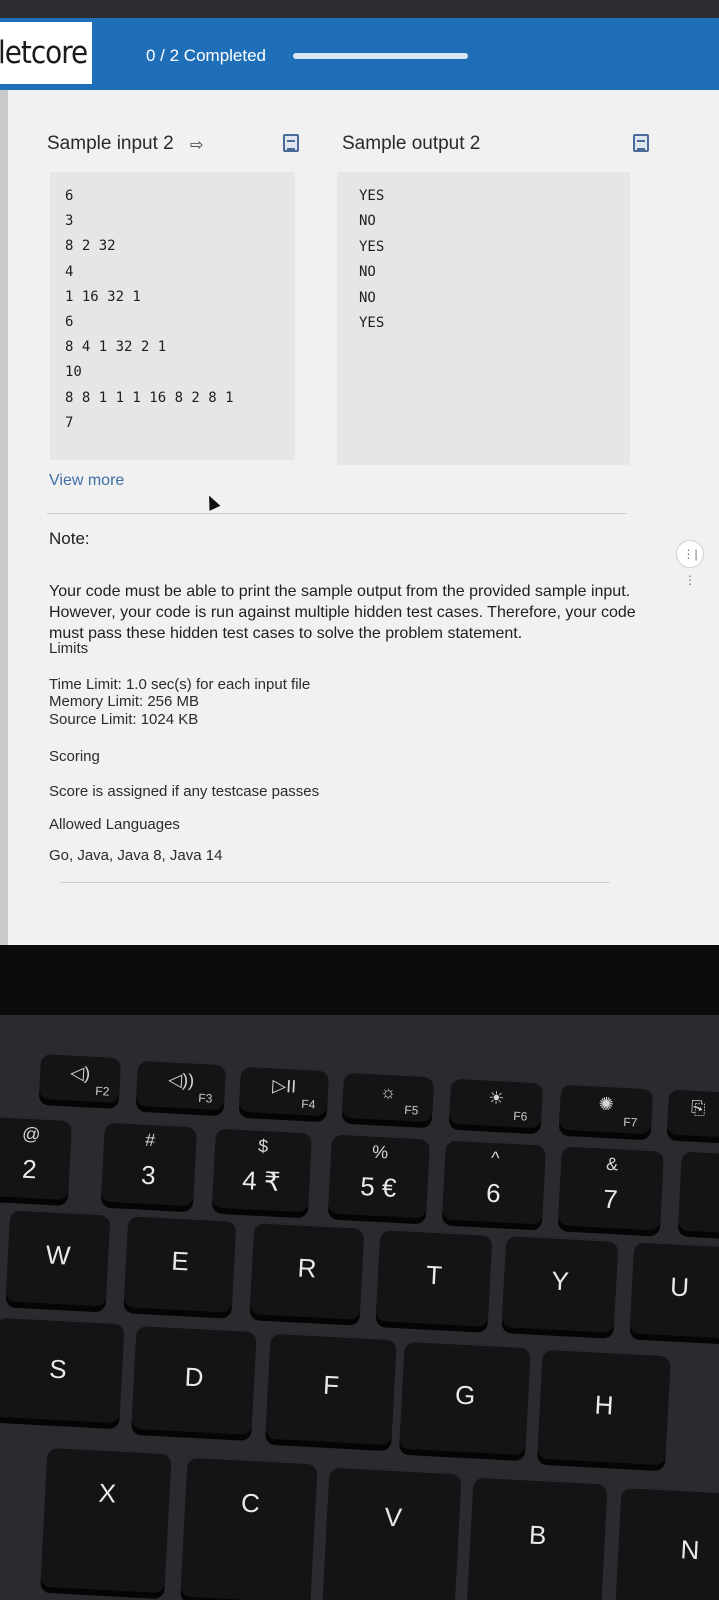 Image resolution: width=719 pixels, height=1600 pixels. I want to click on sample-input-line: 4, so click(69, 271).